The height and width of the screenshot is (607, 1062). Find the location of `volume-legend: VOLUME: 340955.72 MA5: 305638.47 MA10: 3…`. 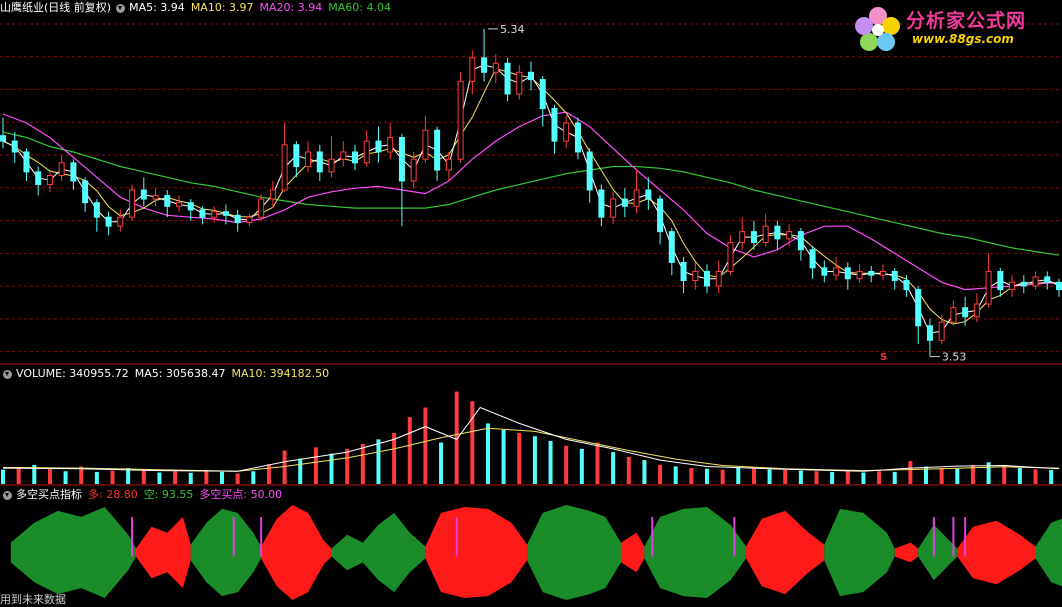

volume-legend: VOLUME: 340955.72 MA5: 305638.47 MA10: 3… is located at coordinates (167, 374).